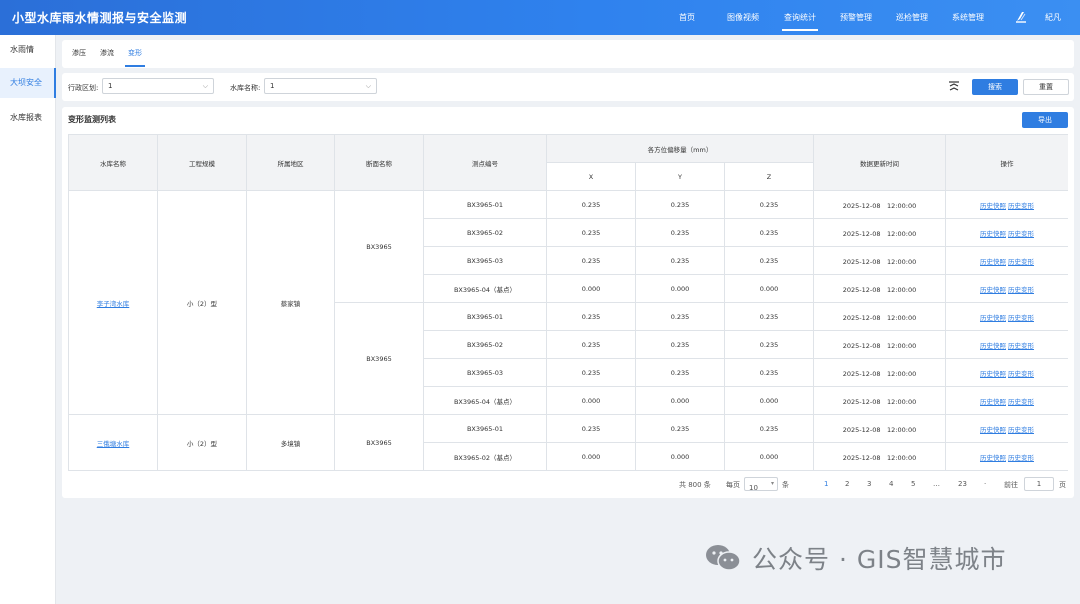 This screenshot has height=604, width=1080. Describe the element at coordinates (485, 456) in the screenshot. I see `point-cell: BX3965-02（基点）` at that location.